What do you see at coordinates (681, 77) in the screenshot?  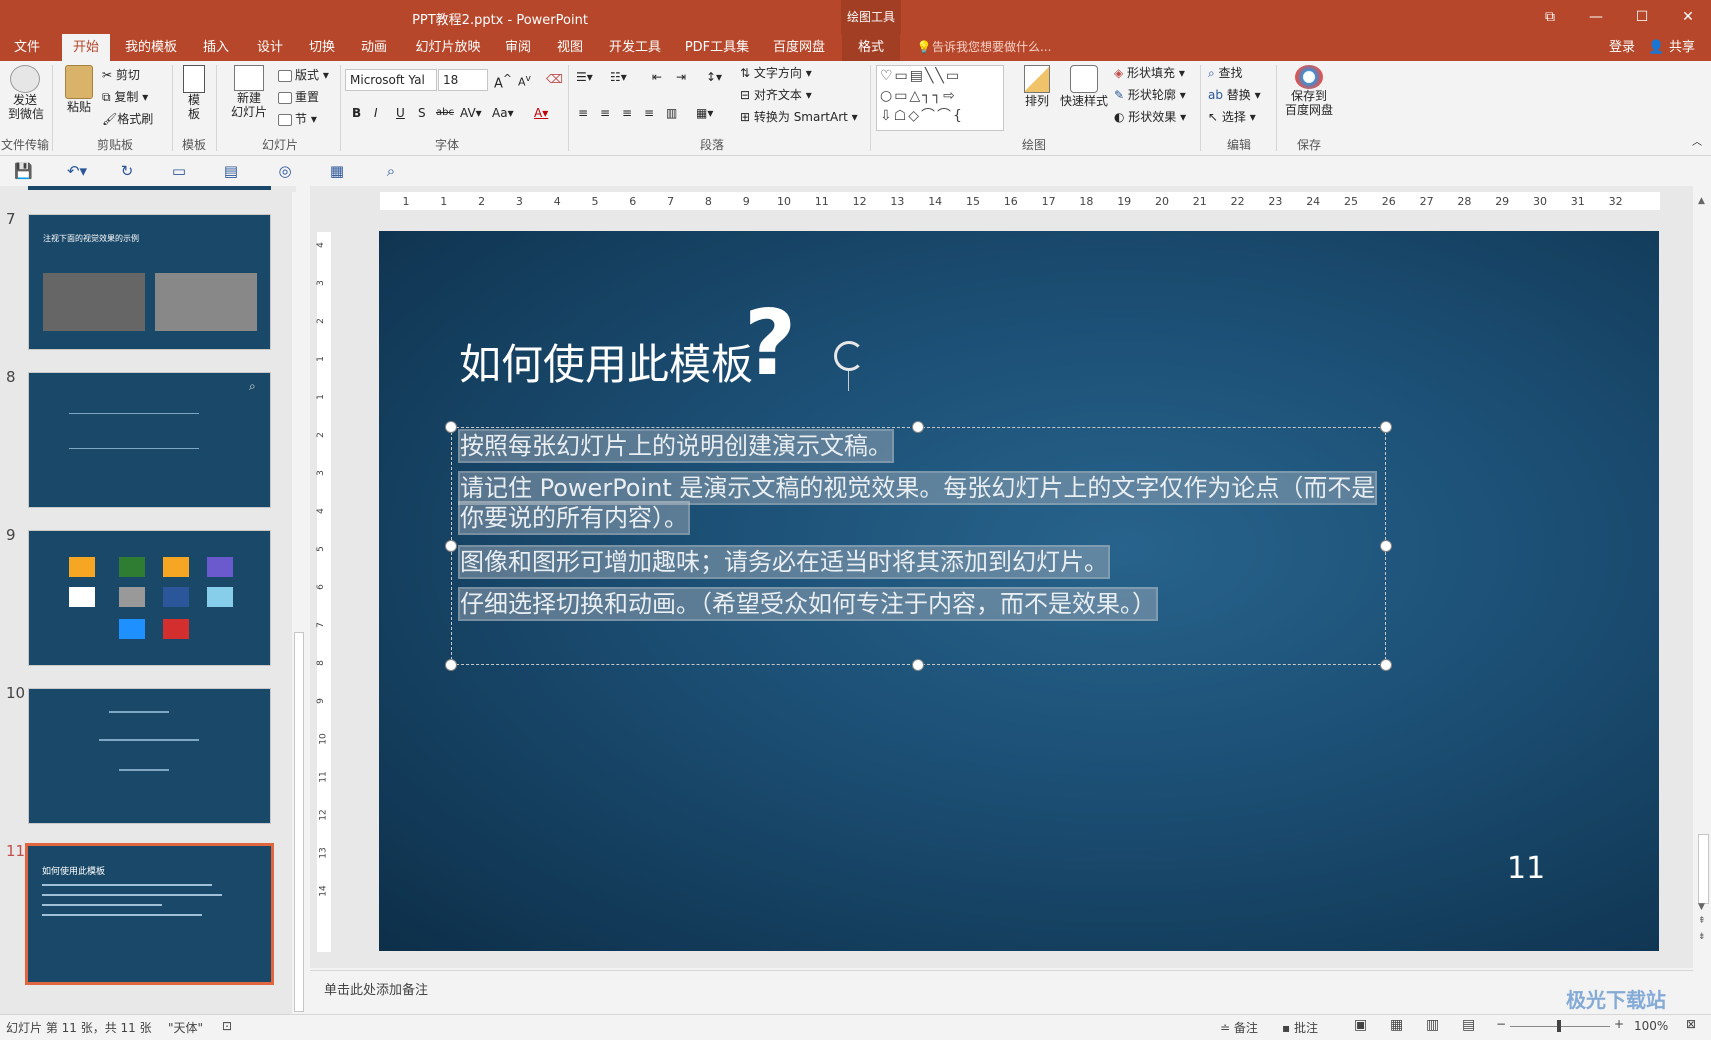 I see `increase-indent-icon: ⇥` at bounding box center [681, 77].